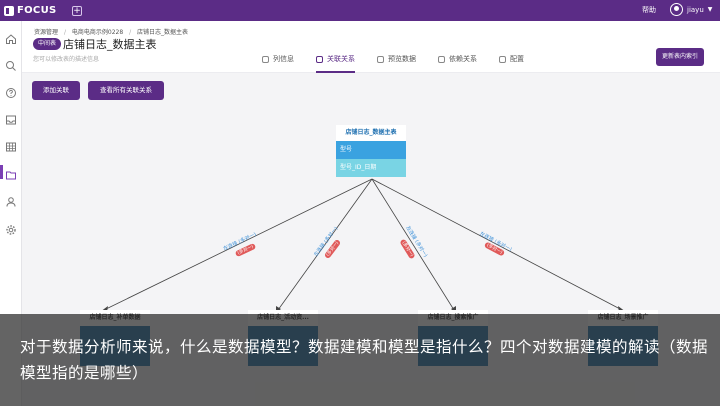 The width and height of the screenshot is (720, 406). I want to click on tab-label: 预览数据, so click(402, 59).